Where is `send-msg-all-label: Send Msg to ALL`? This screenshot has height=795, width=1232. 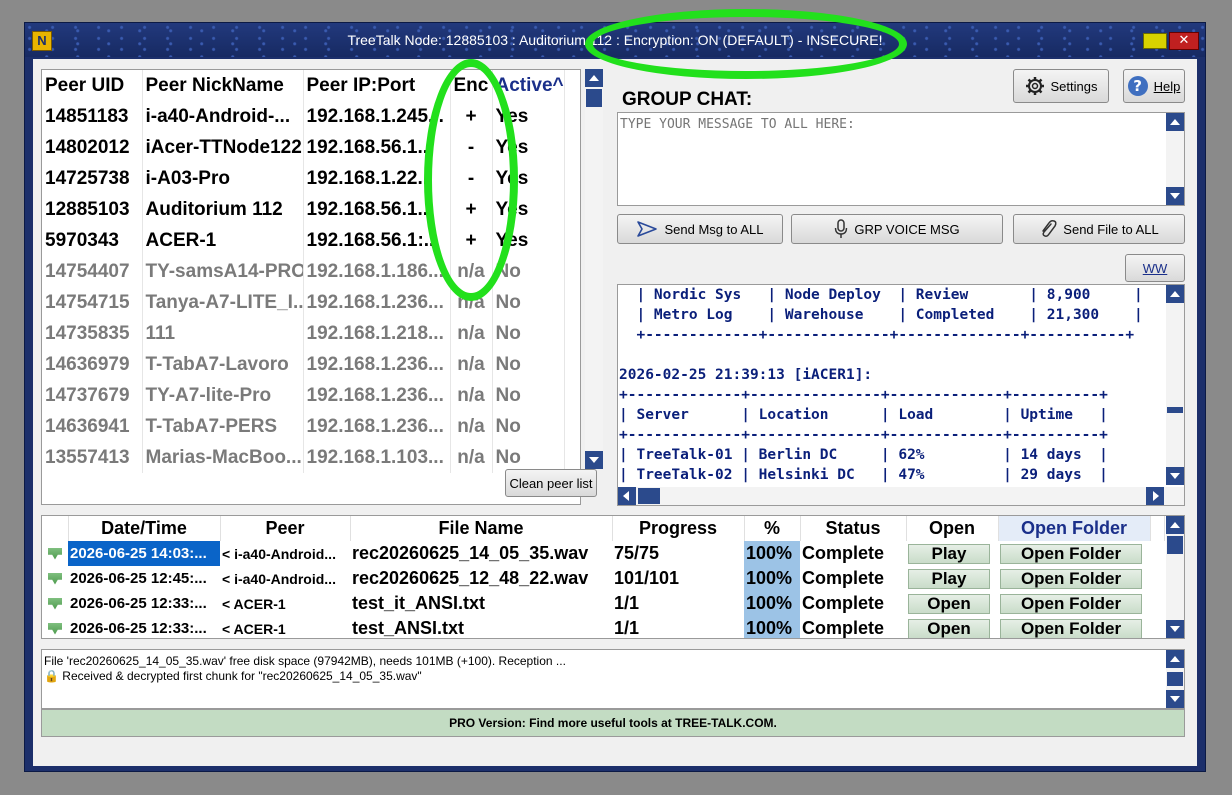 send-msg-all-label: Send Msg to ALL is located at coordinates (714, 229).